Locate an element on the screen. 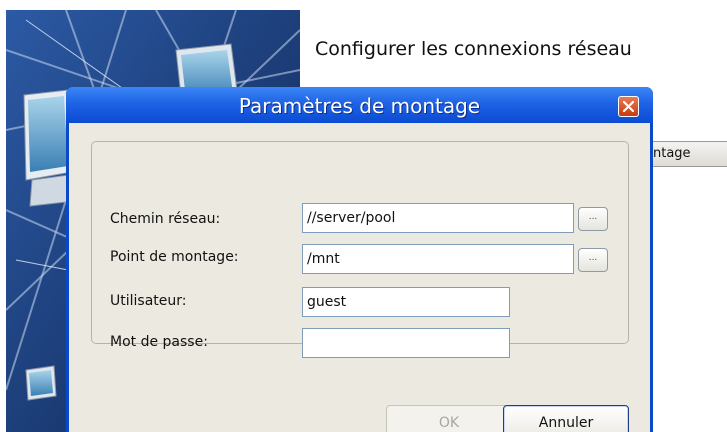 This screenshot has width=727, height=432. wizard-title: Configurer les connexions réseau is located at coordinates (473, 49).